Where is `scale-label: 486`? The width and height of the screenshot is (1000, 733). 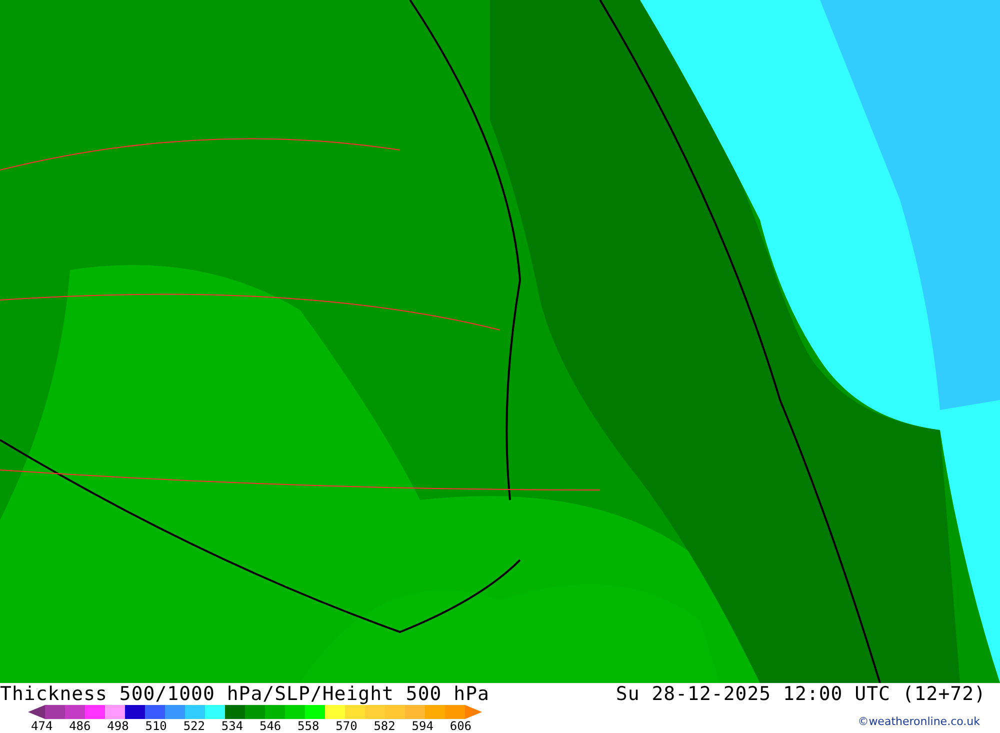 scale-label: 486 is located at coordinates (80, 726).